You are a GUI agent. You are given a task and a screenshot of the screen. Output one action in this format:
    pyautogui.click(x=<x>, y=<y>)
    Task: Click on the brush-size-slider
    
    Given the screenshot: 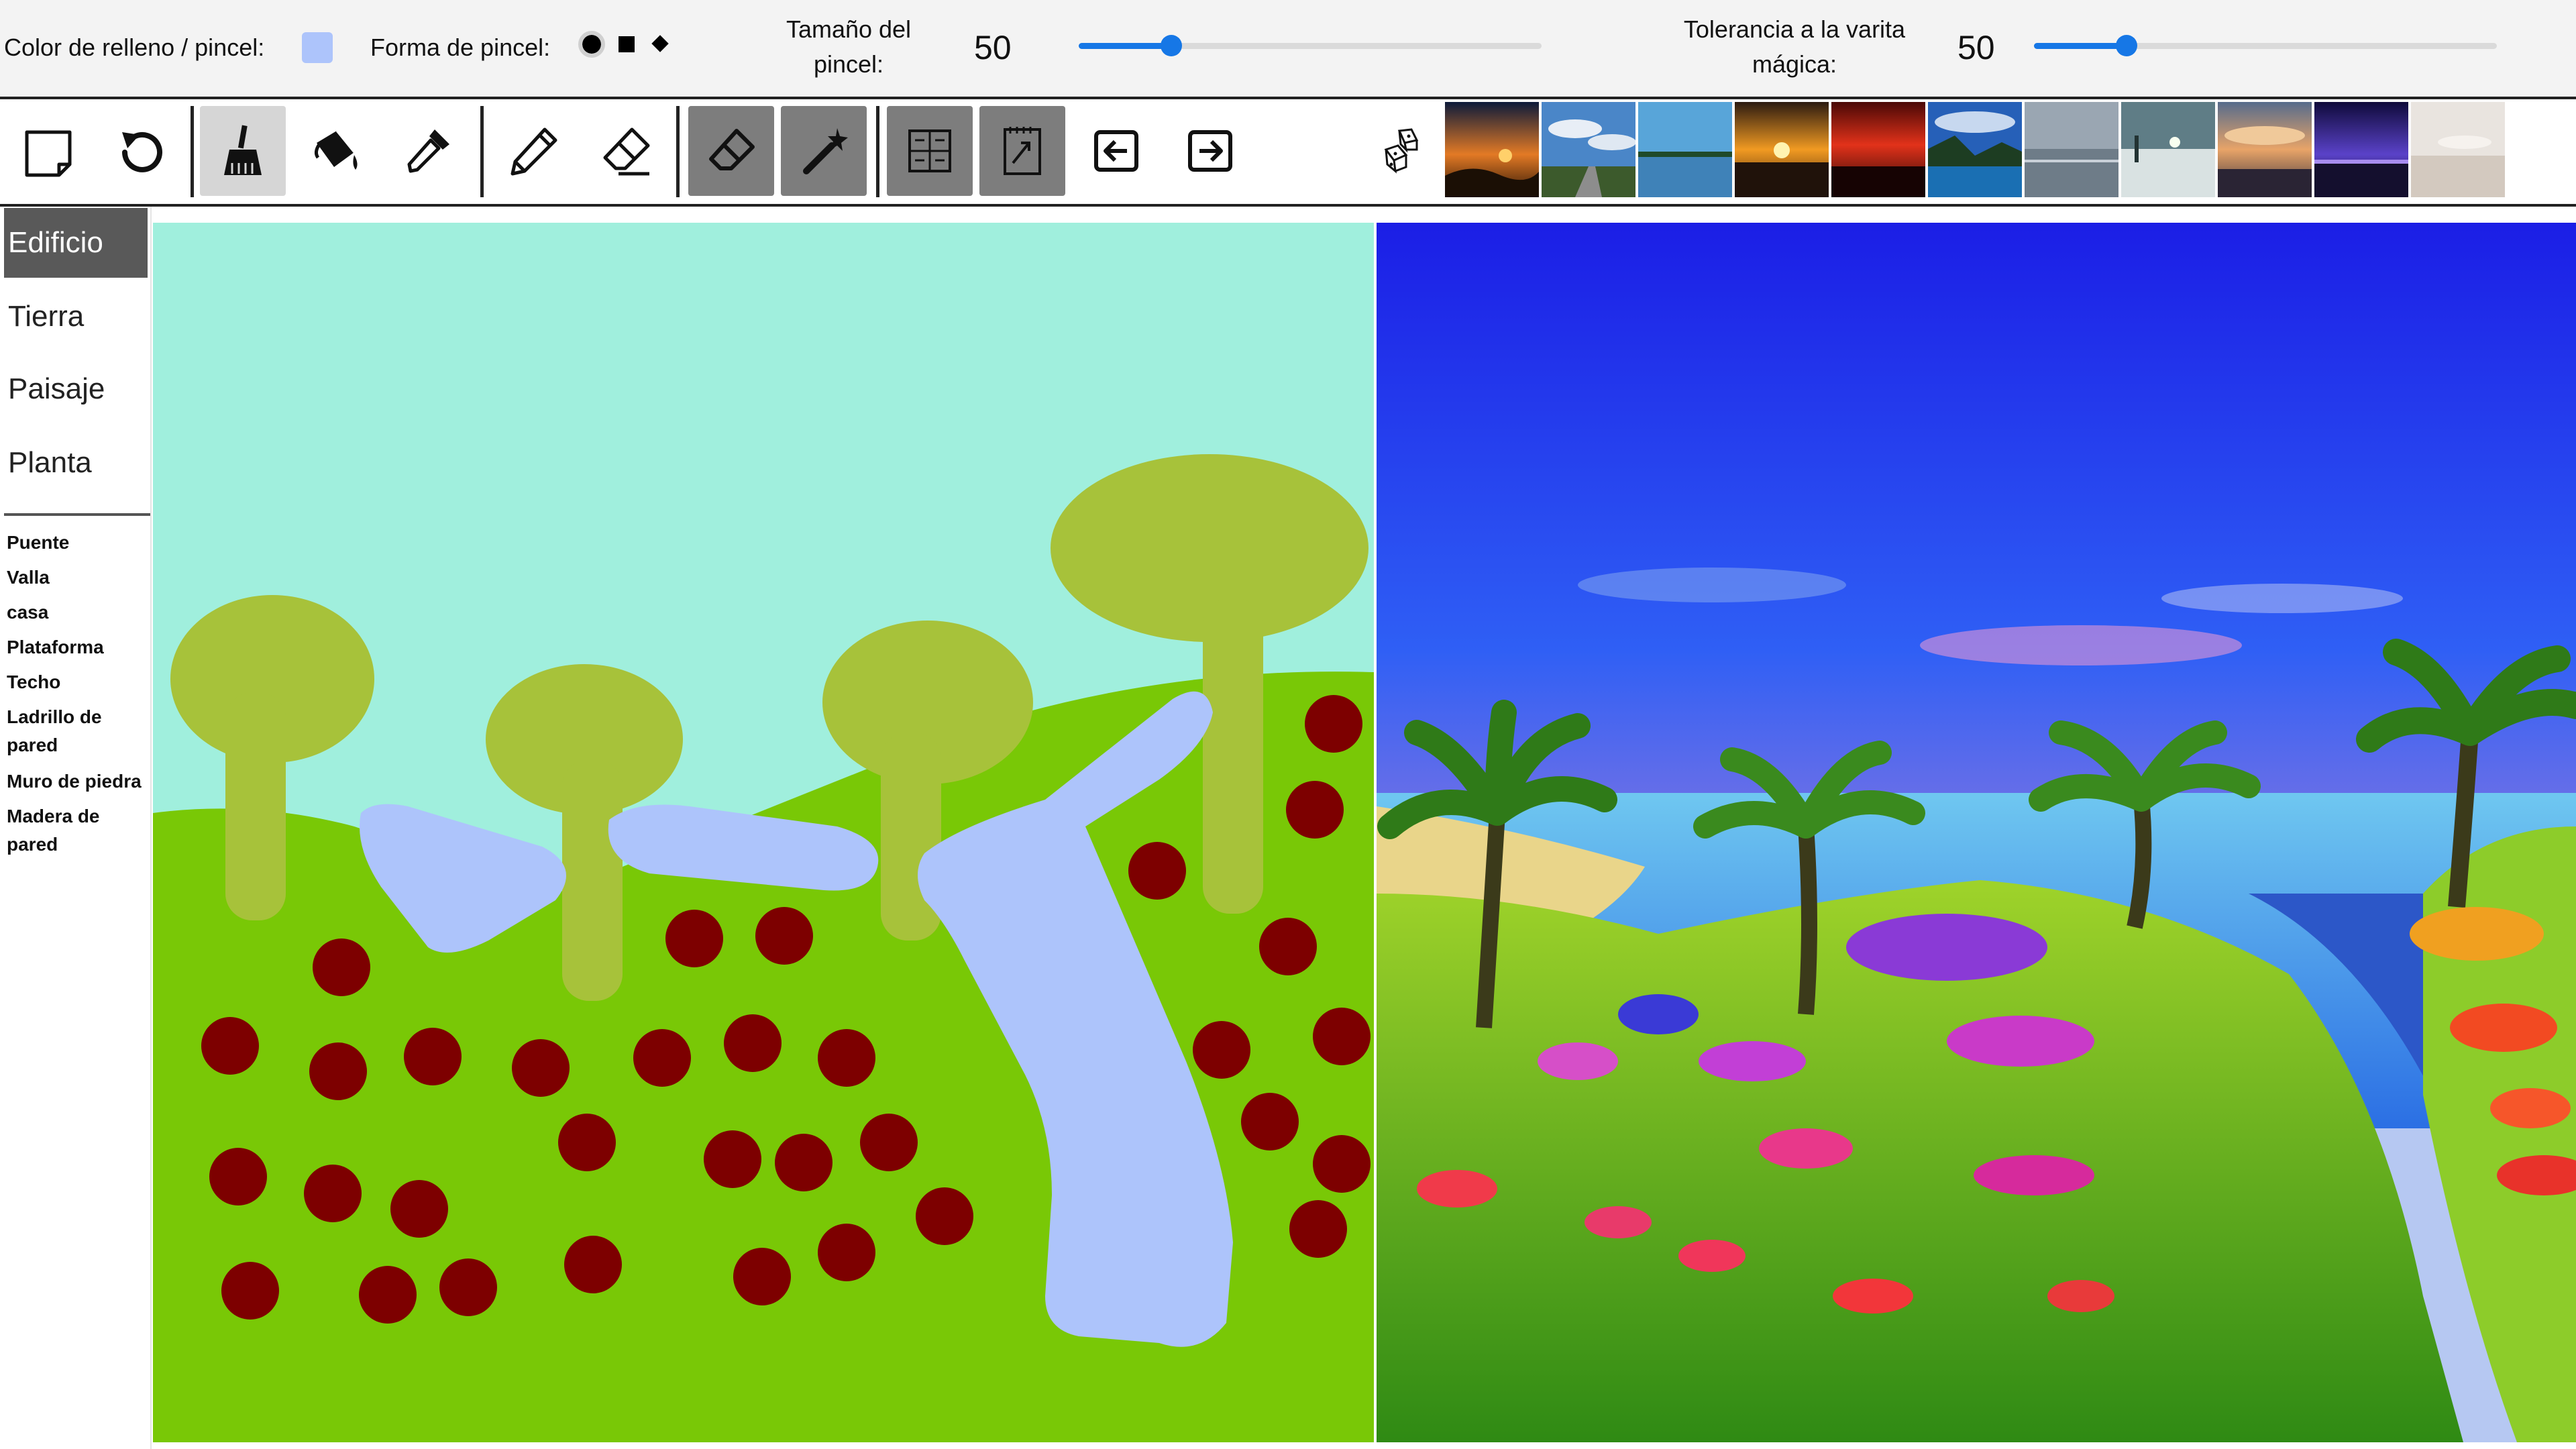 What is the action you would take?
    pyautogui.click(x=1310, y=45)
    